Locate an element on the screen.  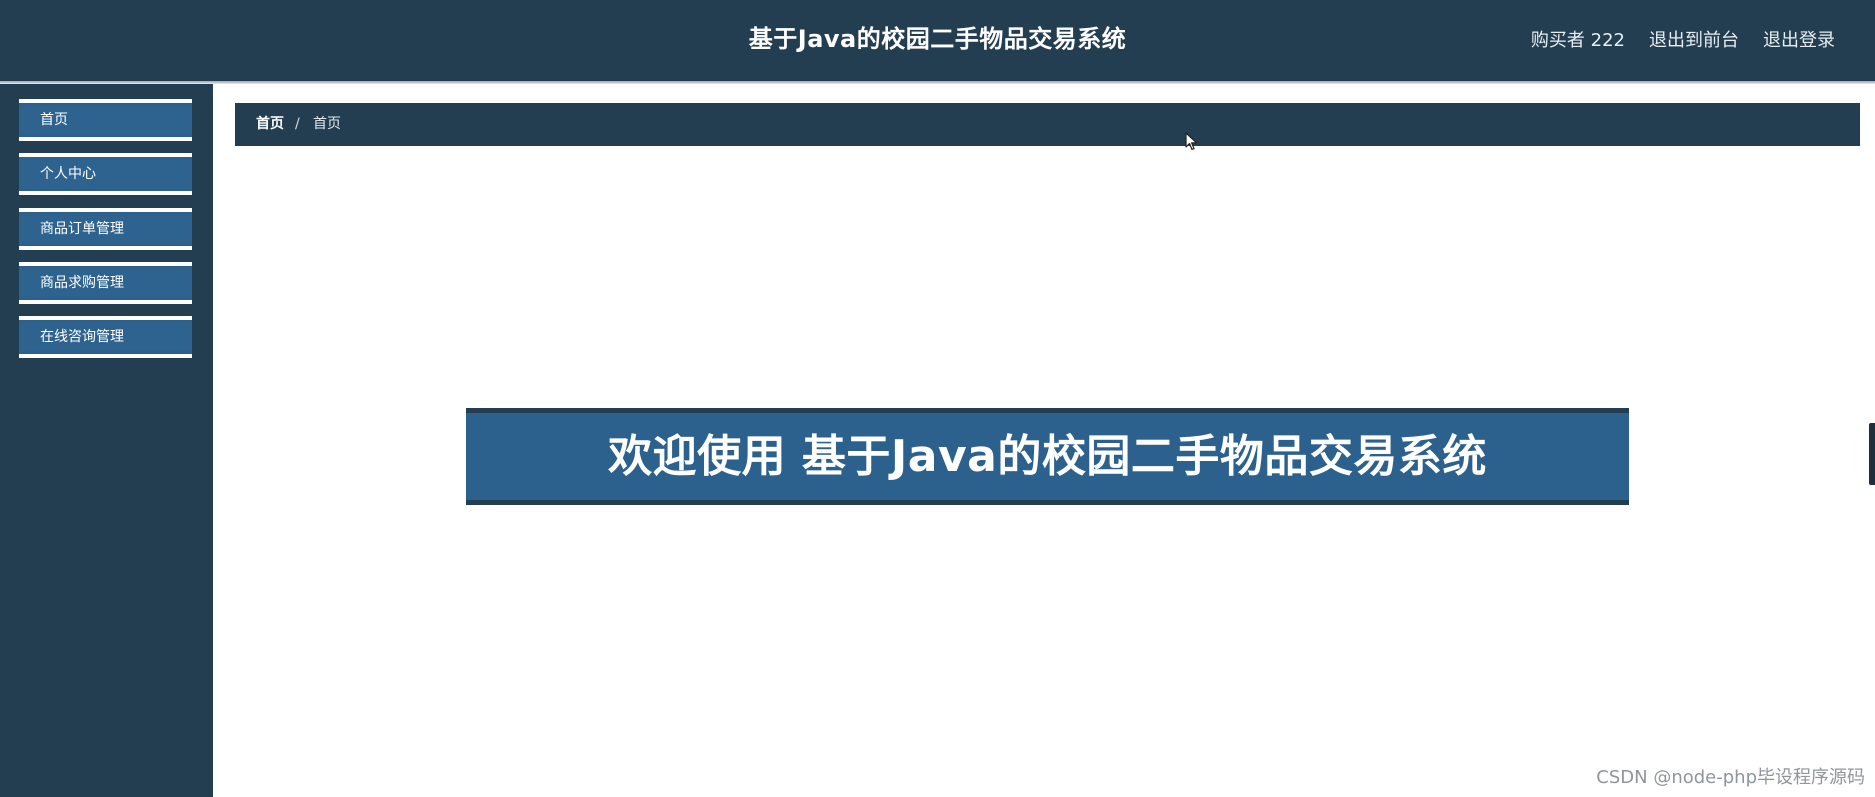
sidebar-item-label: 商品求购管理 is located at coordinates (82, 283).